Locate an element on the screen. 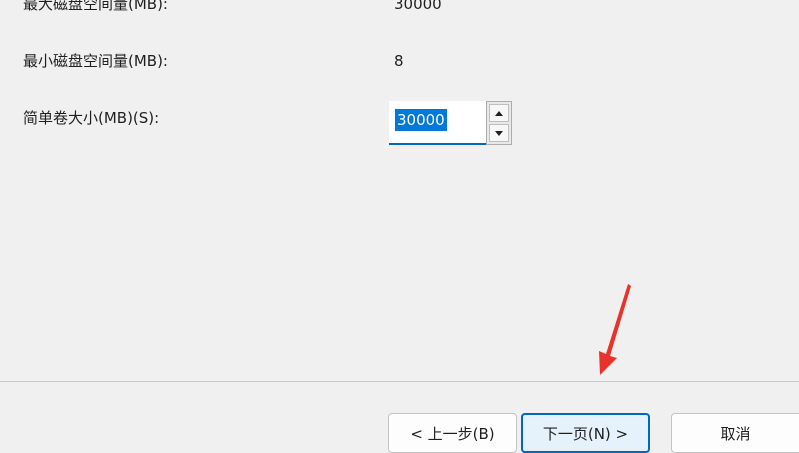  volume-size-selected-text: 30000 is located at coordinates (421, 120).